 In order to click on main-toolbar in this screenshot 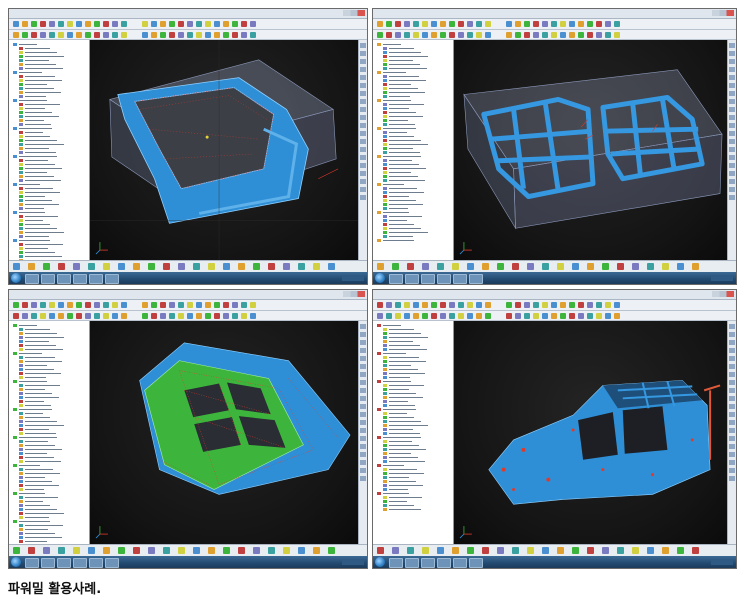, I will do `click(554, 305)`.